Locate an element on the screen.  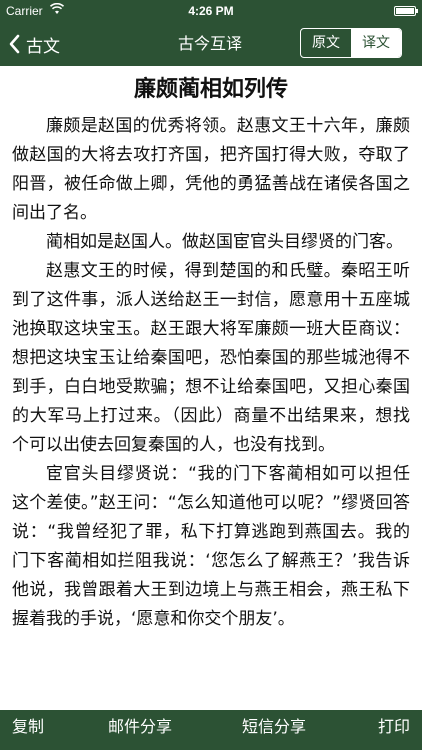
status-bar: Carrier 4:26 PM is located at coordinates (211, 11).